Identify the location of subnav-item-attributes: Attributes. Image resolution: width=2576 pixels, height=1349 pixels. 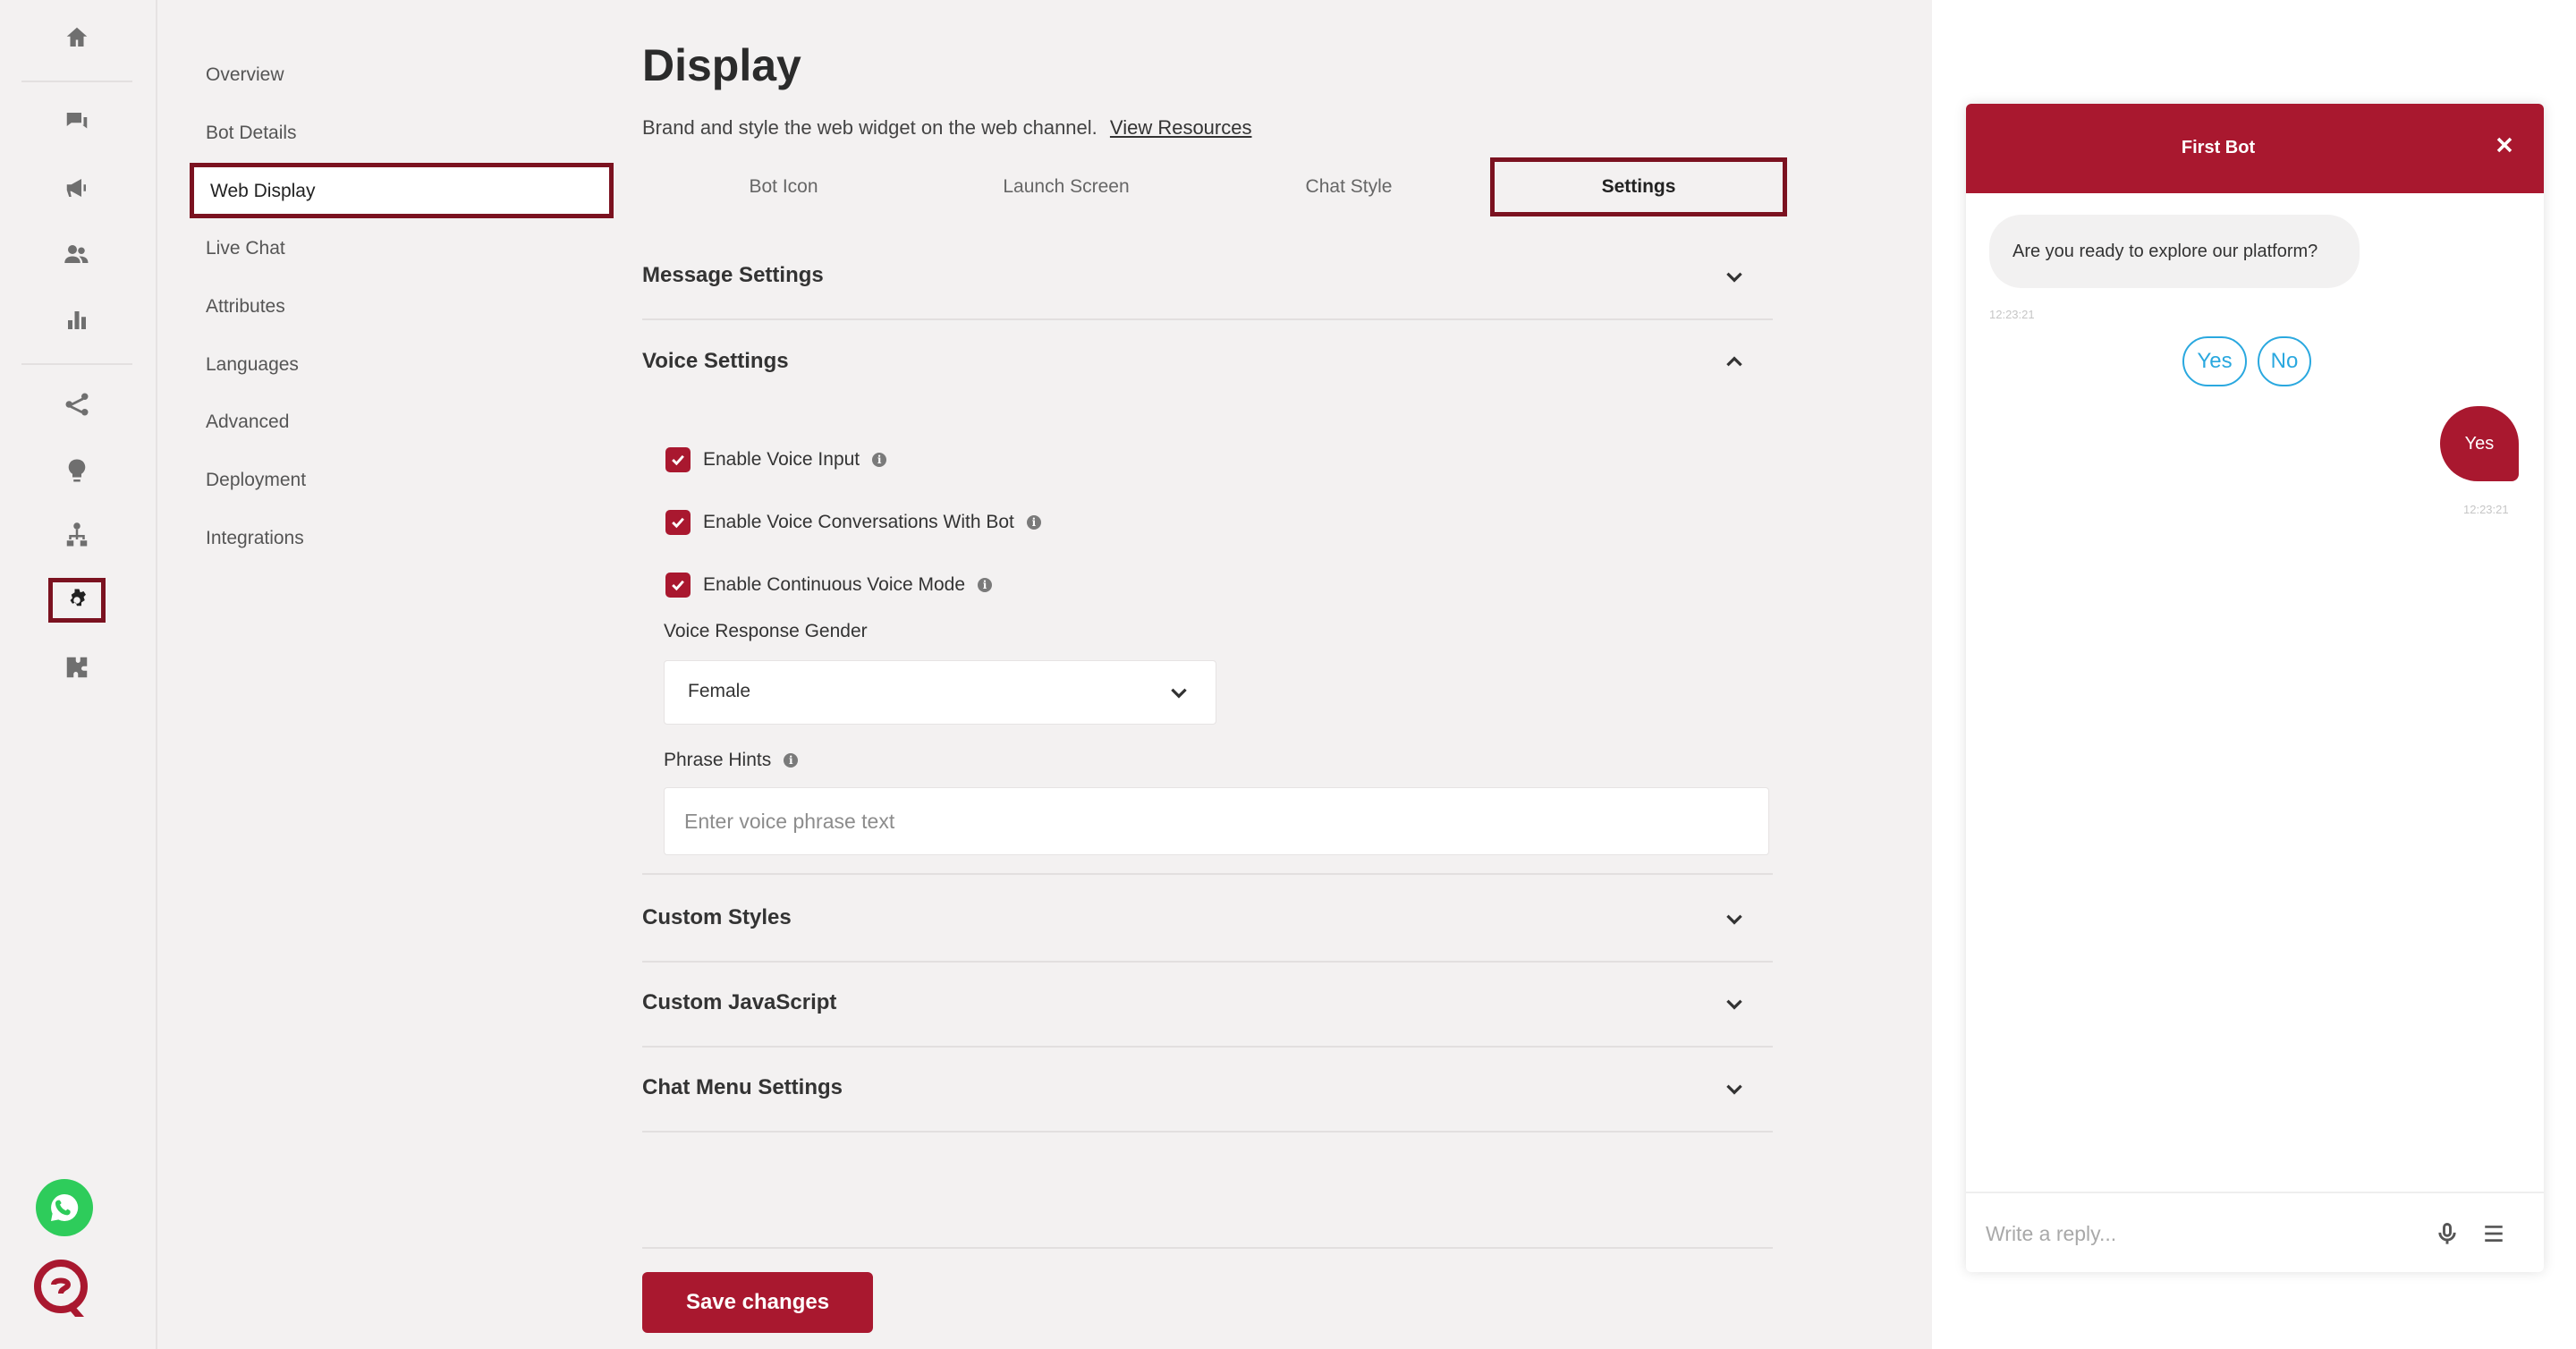
(245, 307).